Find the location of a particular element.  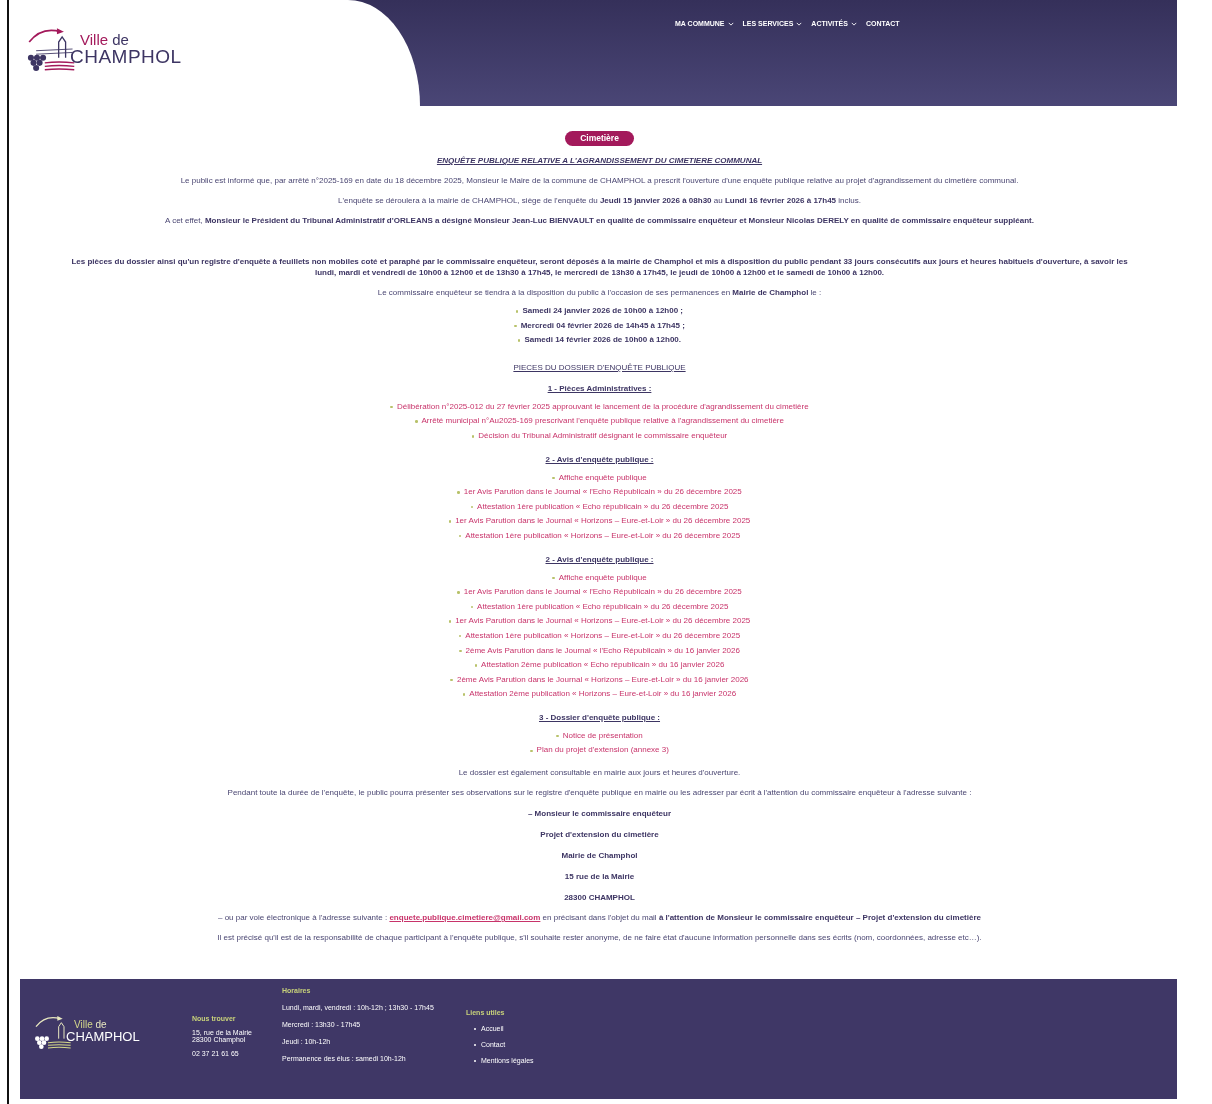

document-link: 2ème Avis Parution dans le Journal « Horizons – Eure-et-Loir » du 16 janvier 2026 is located at coordinates (602, 680).